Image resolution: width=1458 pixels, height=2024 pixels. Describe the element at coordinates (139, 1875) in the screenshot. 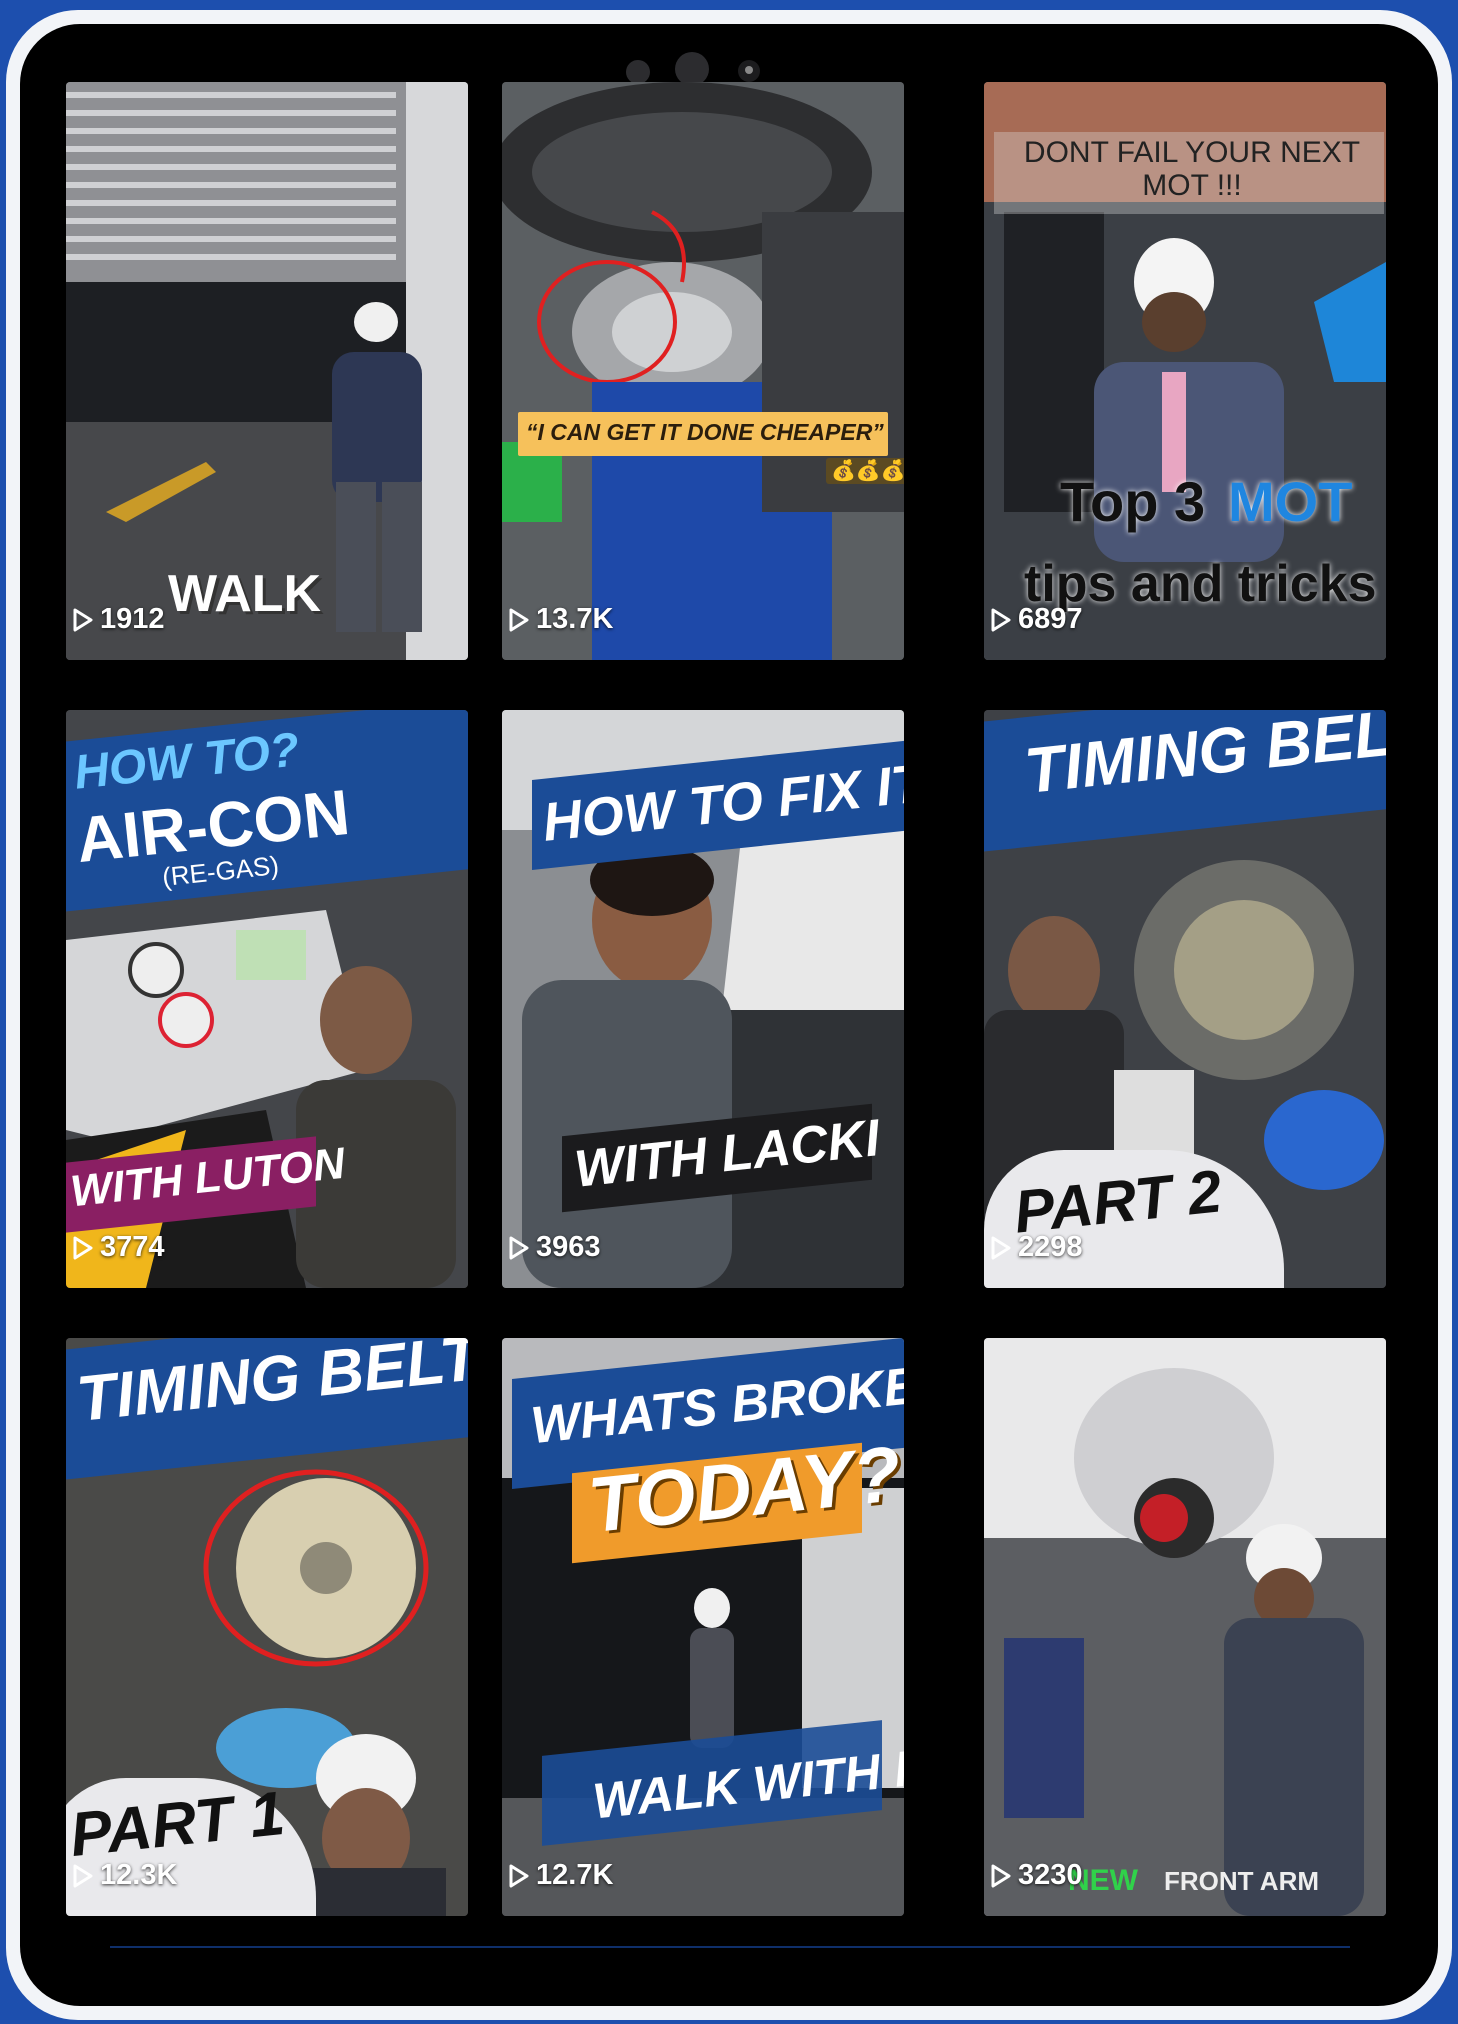

I see `view-count-value: 12.3K` at that location.